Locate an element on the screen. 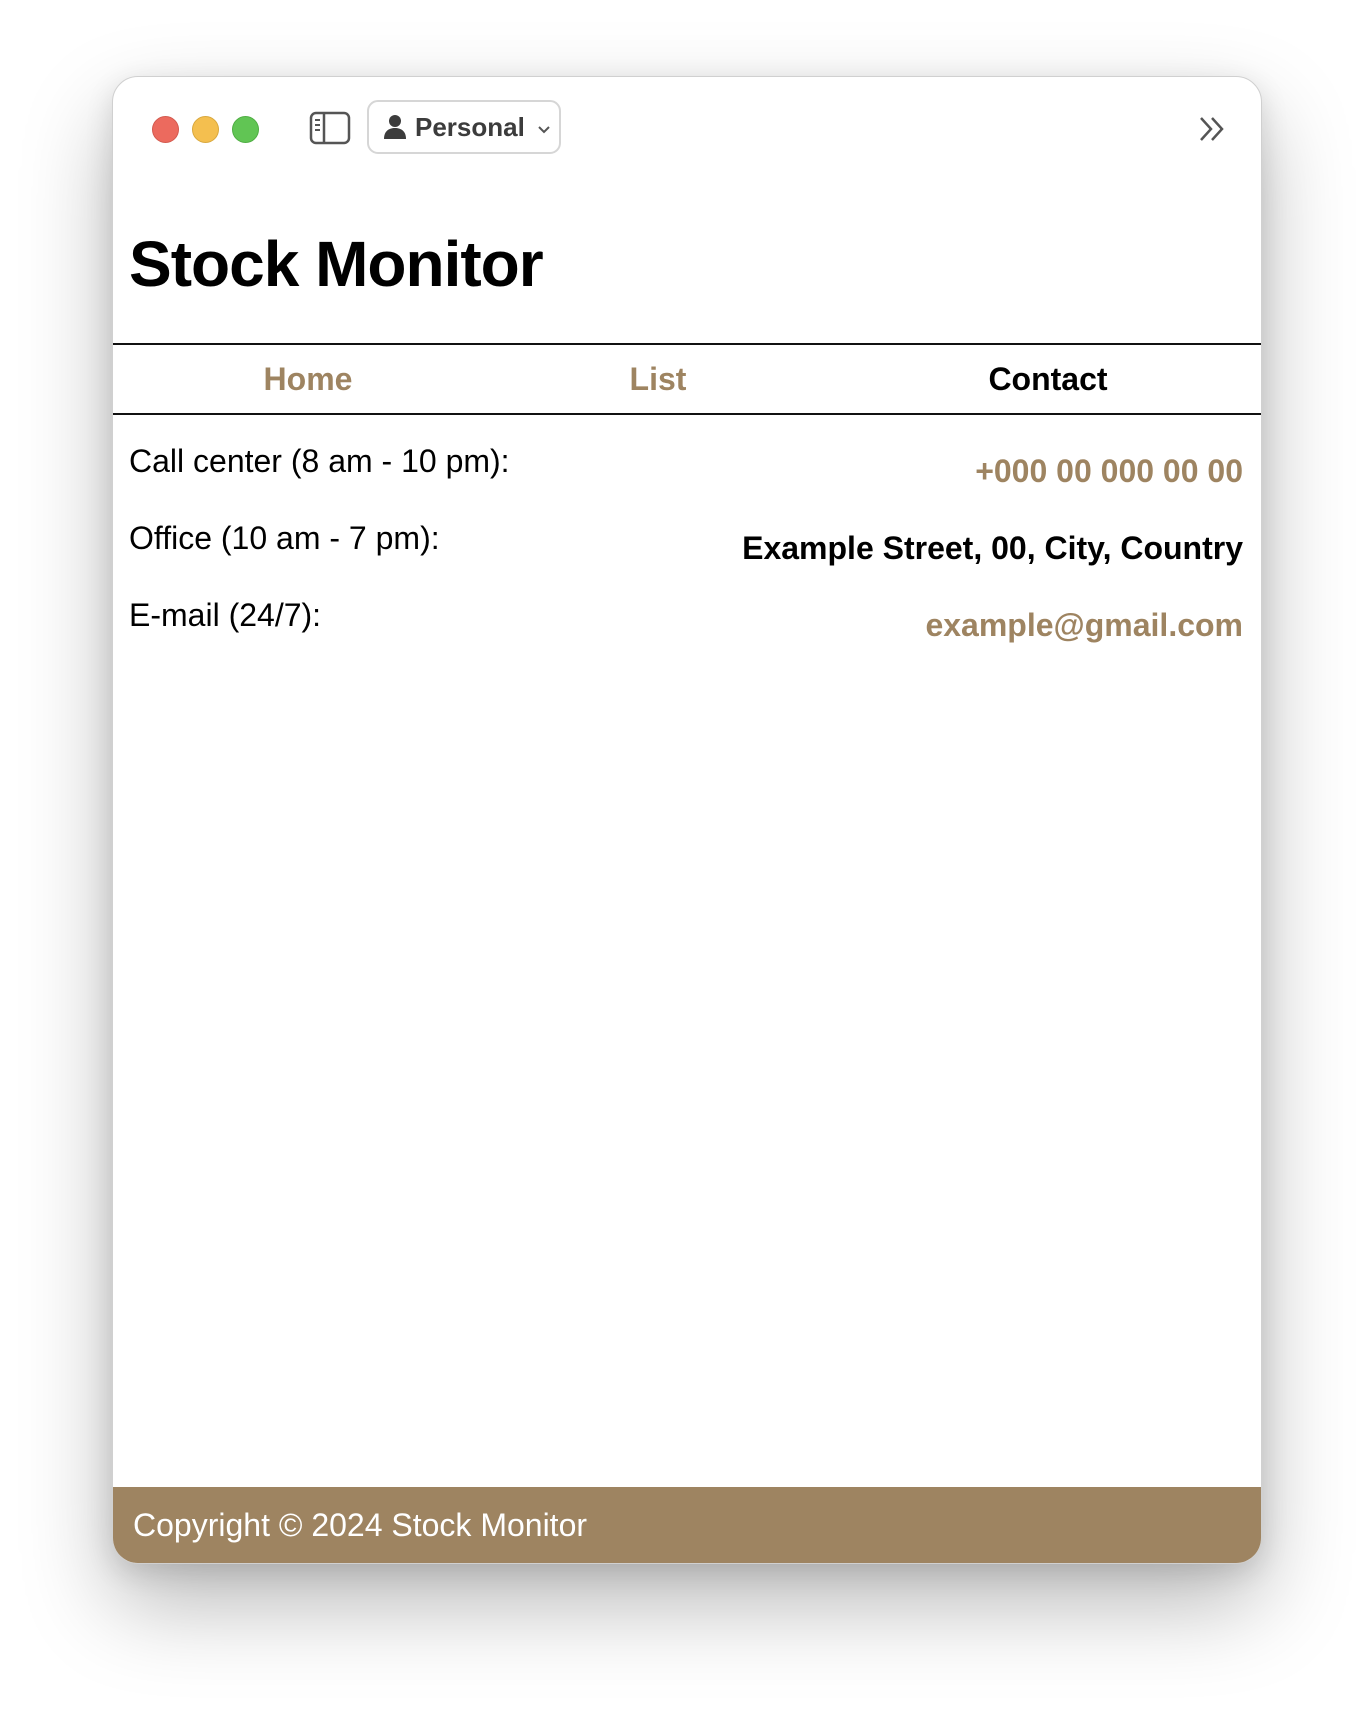 This screenshot has height=1710, width=1372. page-footer: Copyright © 2024 Stock Monitor is located at coordinates (687, 1525).